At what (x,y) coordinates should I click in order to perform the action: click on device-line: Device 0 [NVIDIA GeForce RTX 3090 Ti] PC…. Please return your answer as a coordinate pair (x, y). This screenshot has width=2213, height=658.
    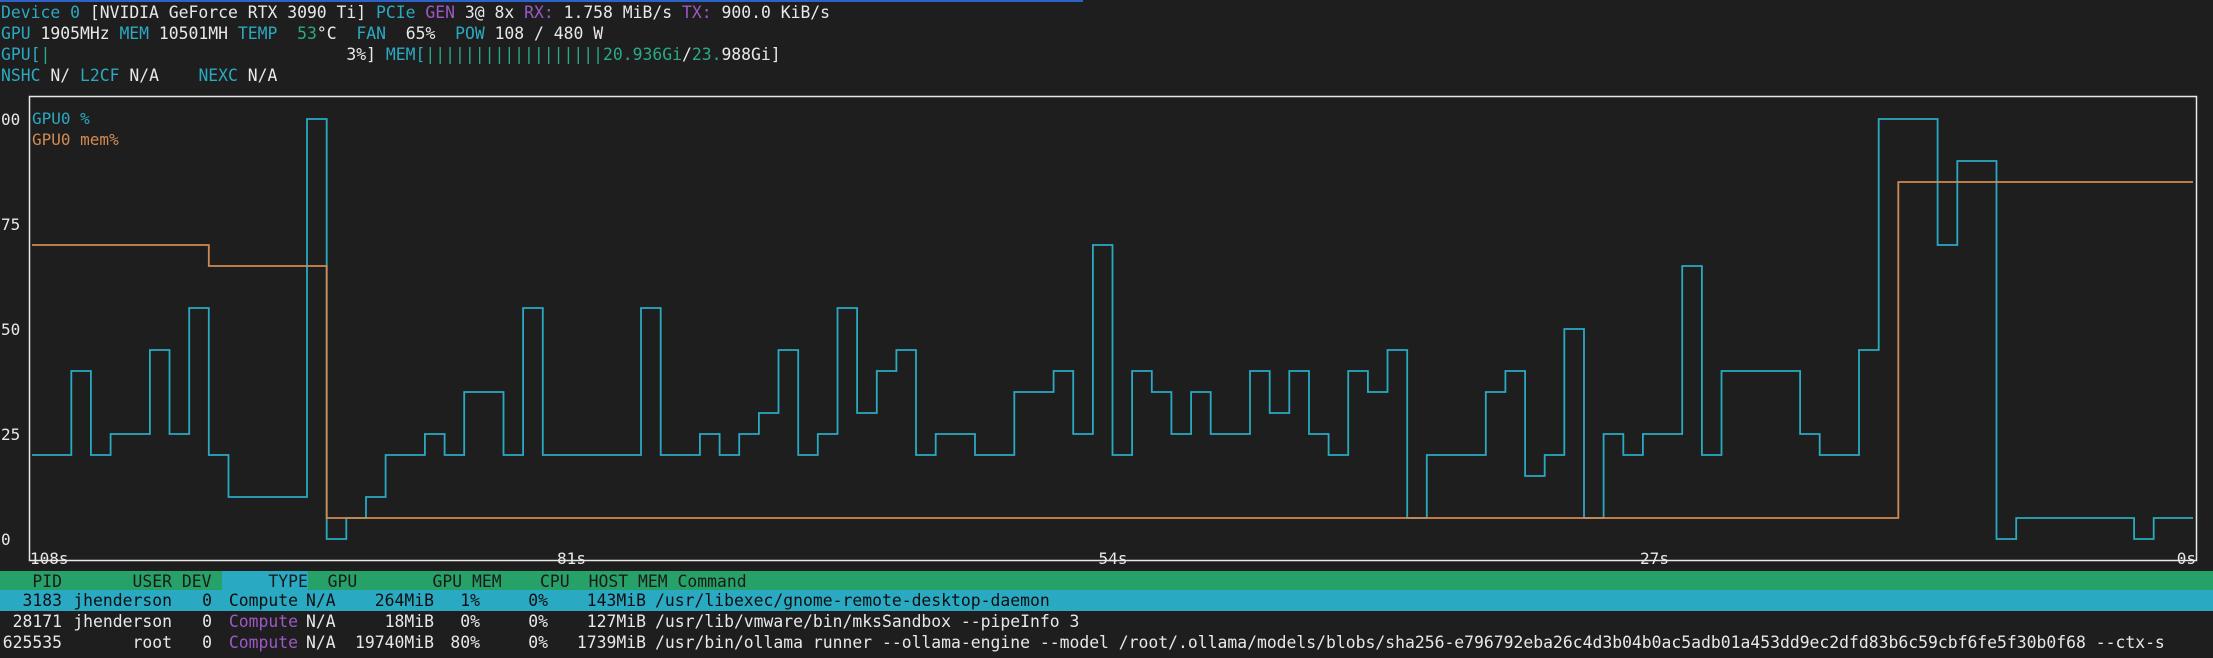
    Looking at the image, I should click on (415, 12).